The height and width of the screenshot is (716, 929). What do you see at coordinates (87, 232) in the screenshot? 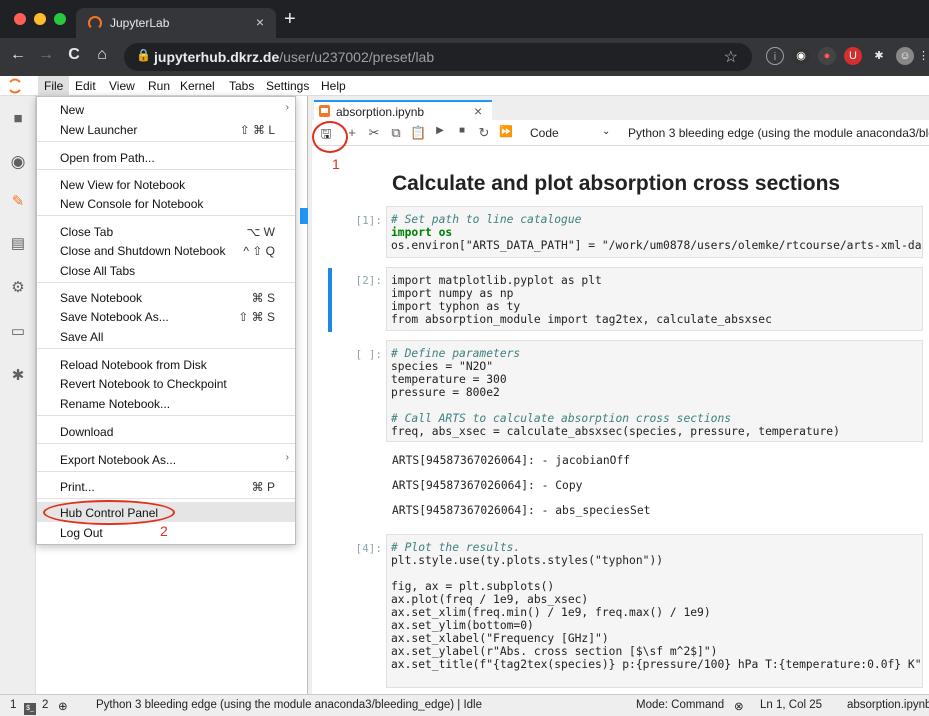
I see `menu-item-label: Close Tab` at bounding box center [87, 232].